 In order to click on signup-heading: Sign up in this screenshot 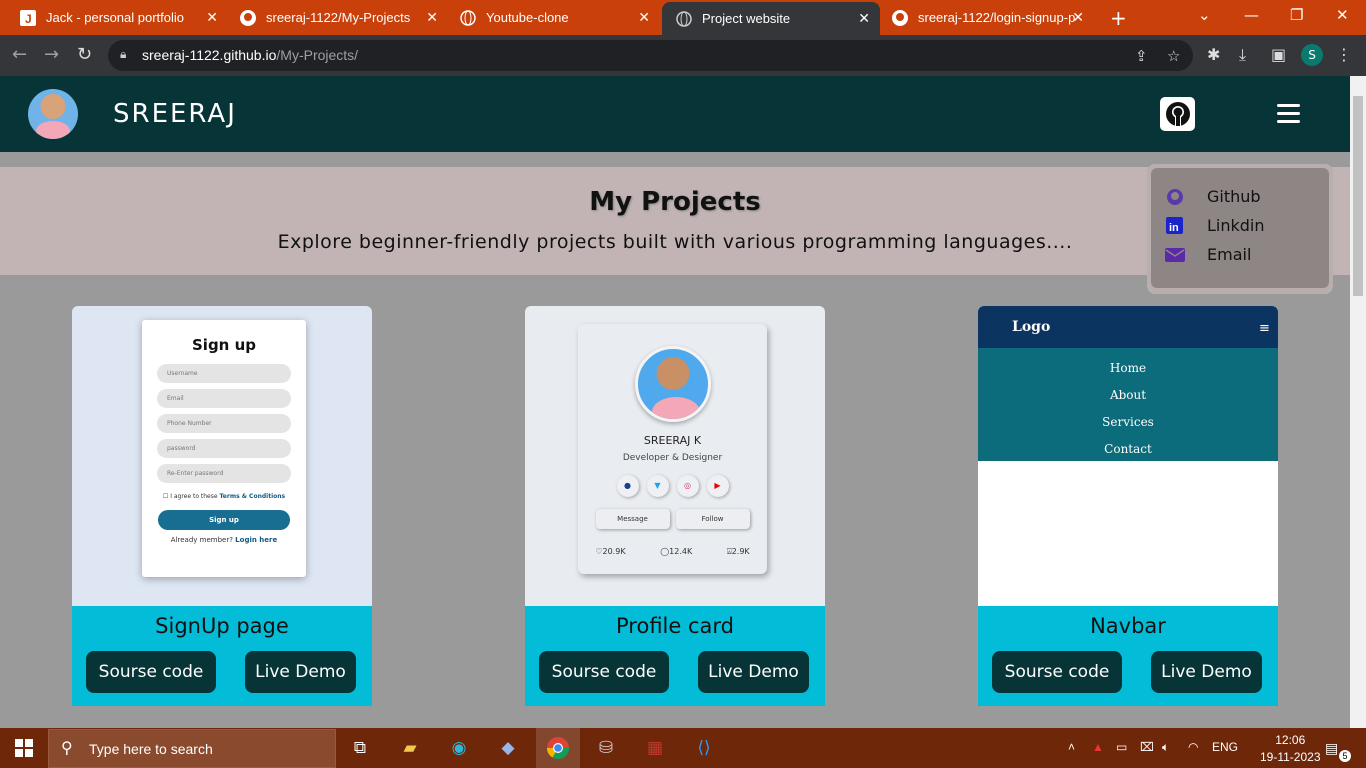, I will do `click(224, 345)`.